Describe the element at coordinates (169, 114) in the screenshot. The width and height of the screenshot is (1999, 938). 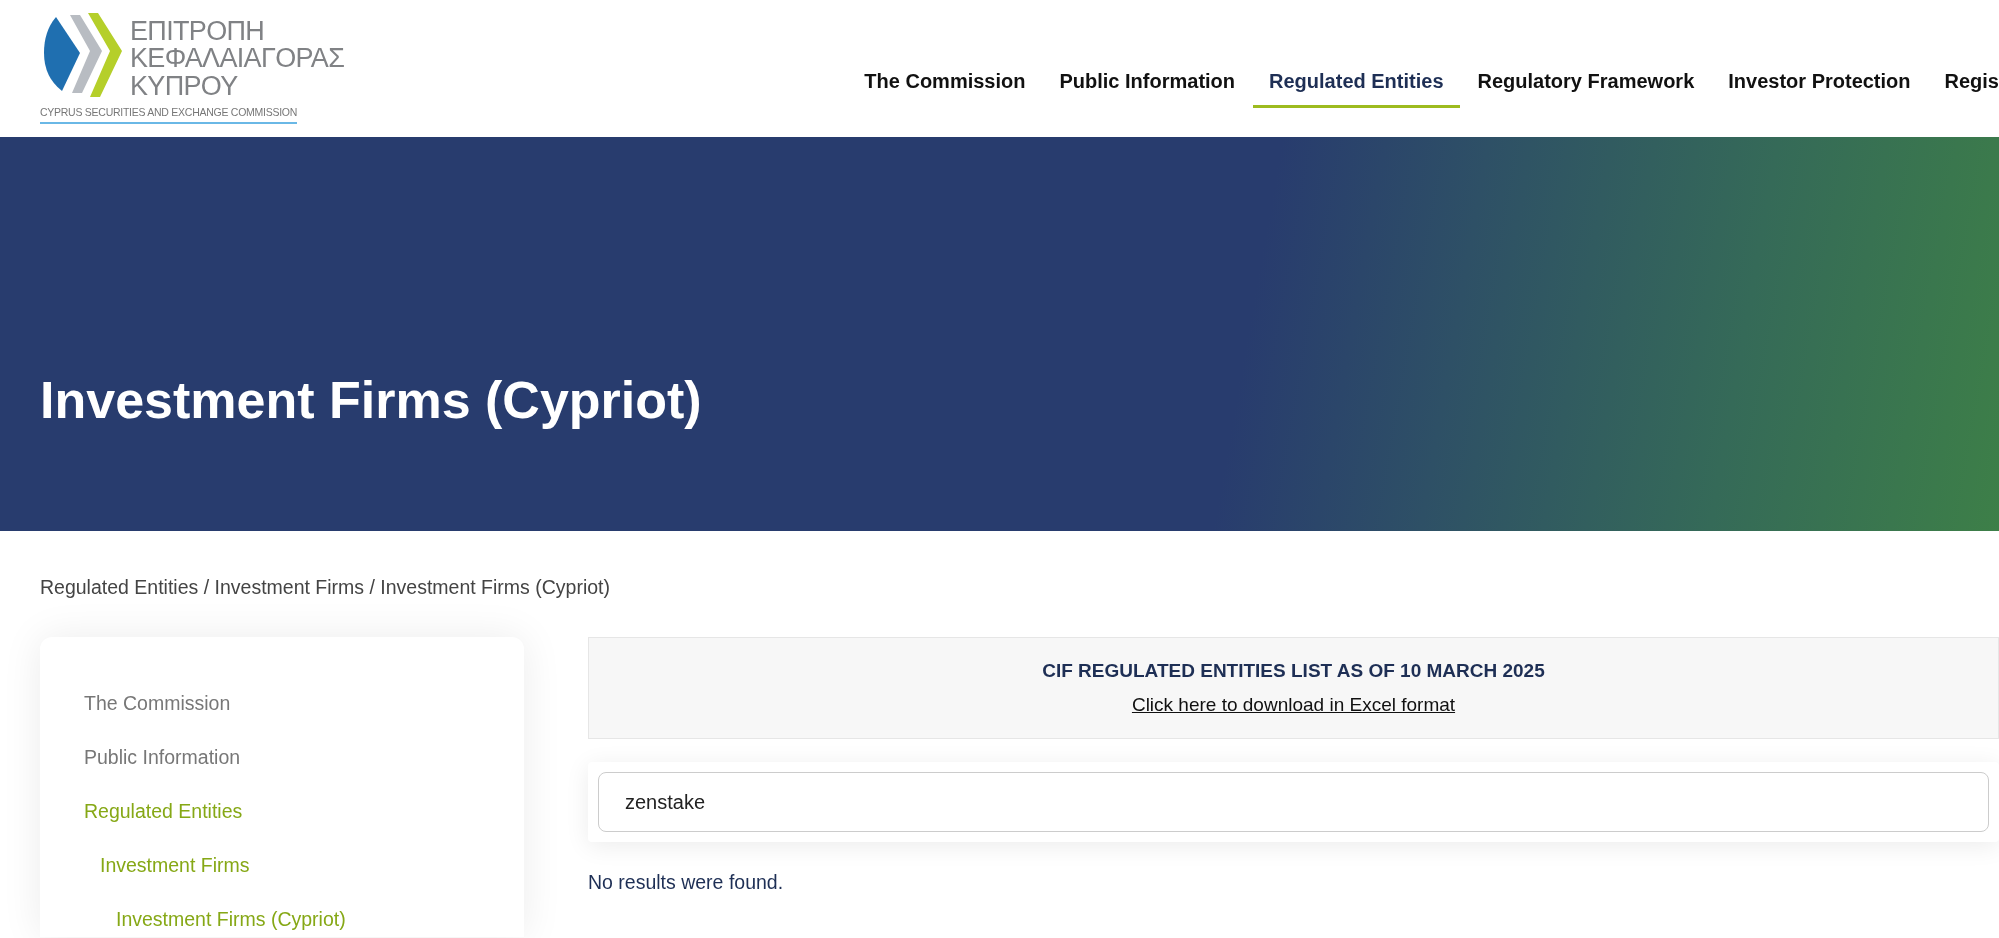
I see `logo-subtitle: CYPRUS SECURITIES AND EXCHANGE COMMISSION` at that location.